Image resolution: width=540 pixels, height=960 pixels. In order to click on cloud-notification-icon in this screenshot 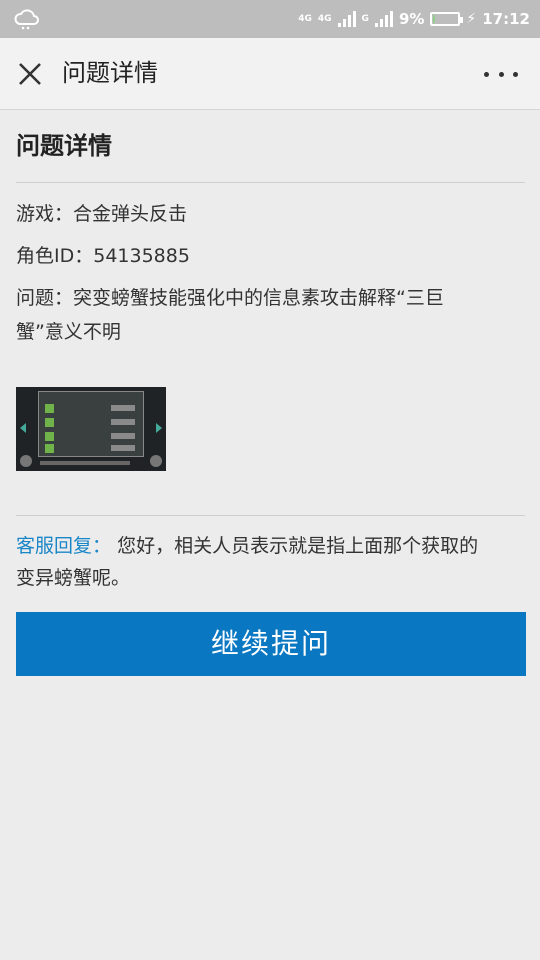, I will do `click(26, 19)`.